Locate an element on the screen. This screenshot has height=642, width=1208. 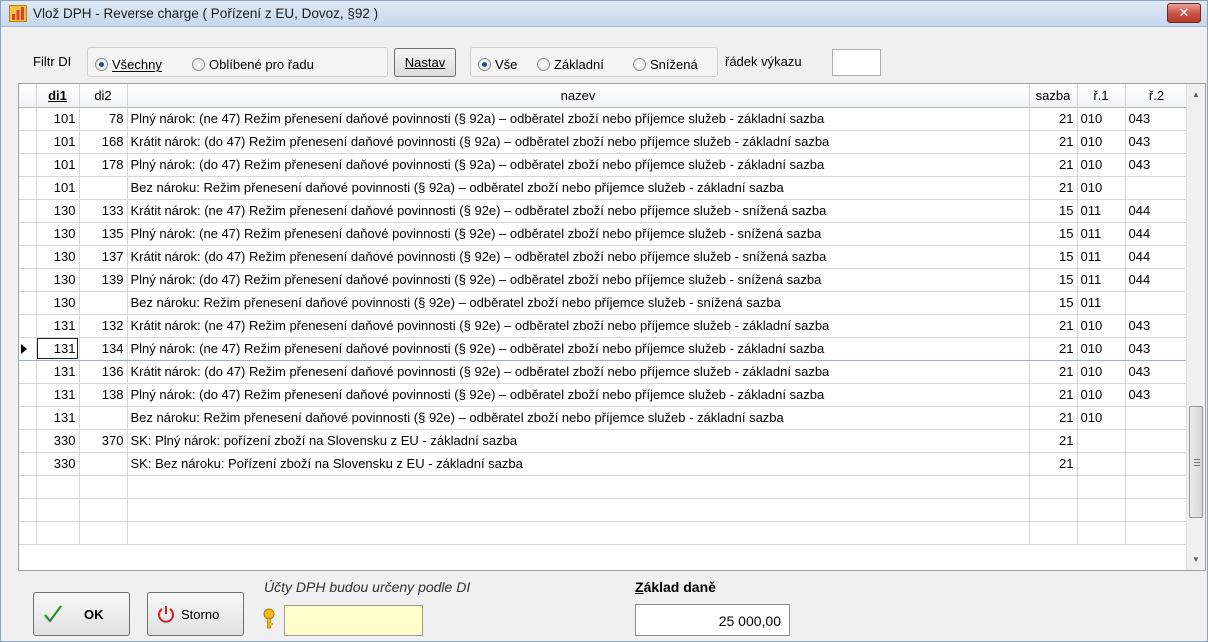
cell-di2: 135 is located at coordinates (103, 234).